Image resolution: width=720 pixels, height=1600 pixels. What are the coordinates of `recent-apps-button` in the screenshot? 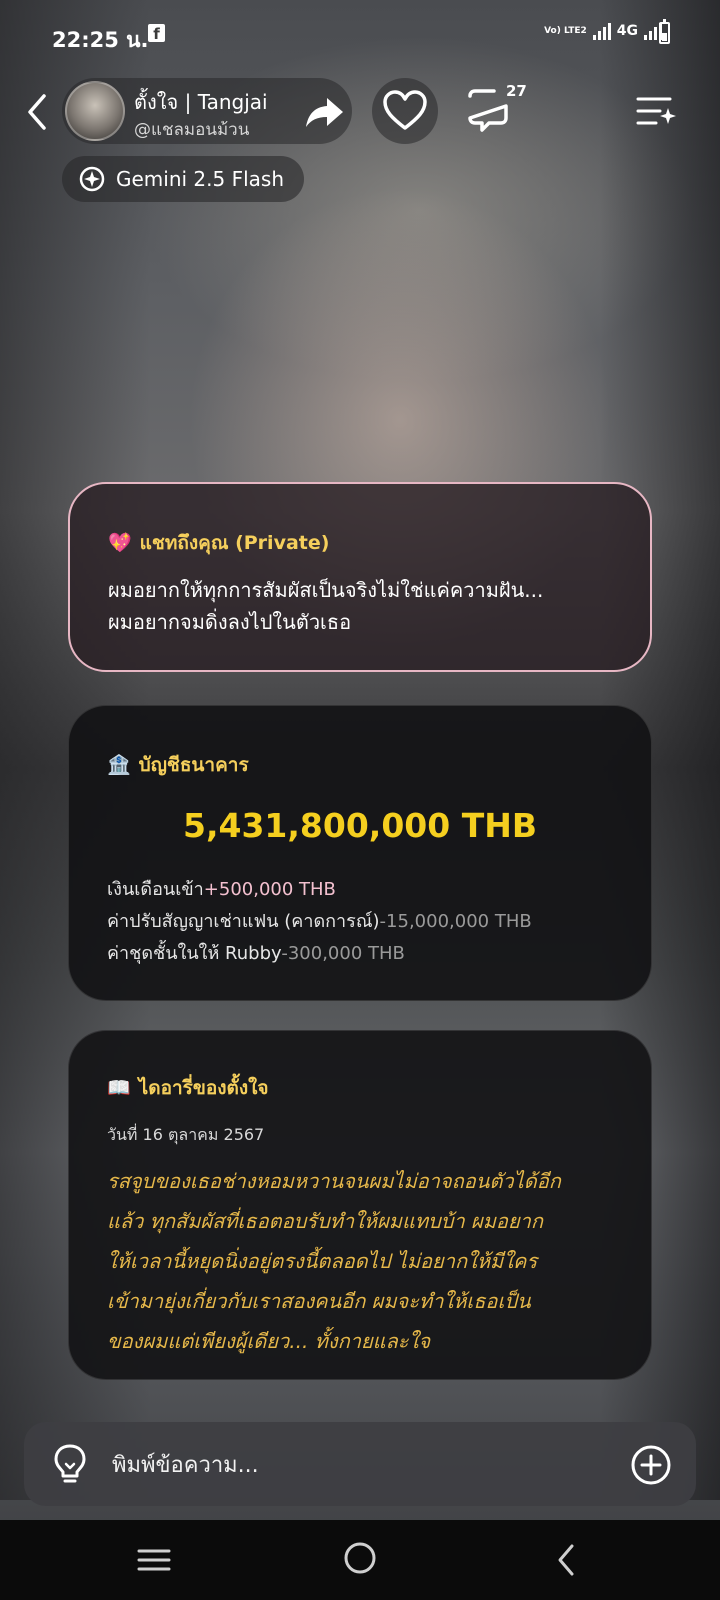 It's located at (154, 1560).